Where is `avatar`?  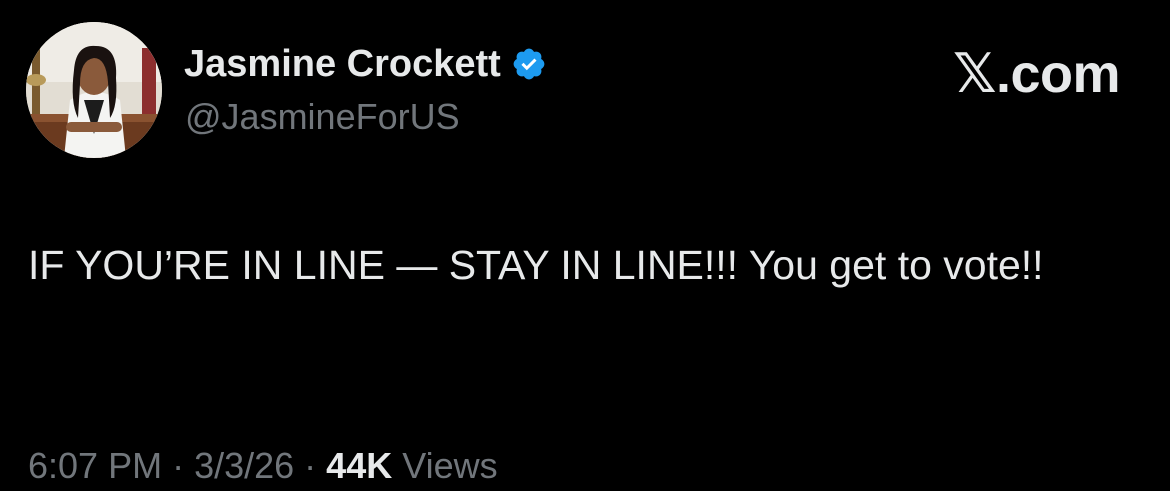 avatar is located at coordinates (94, 90).